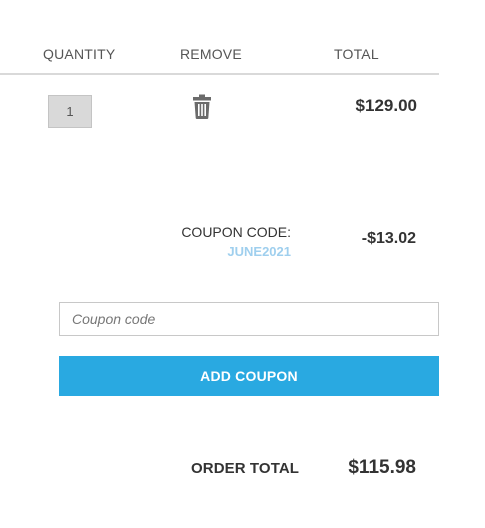 The image size is (485, 528). I want to click on coupon-discount-amount: -$13.02, so click(388, 238).